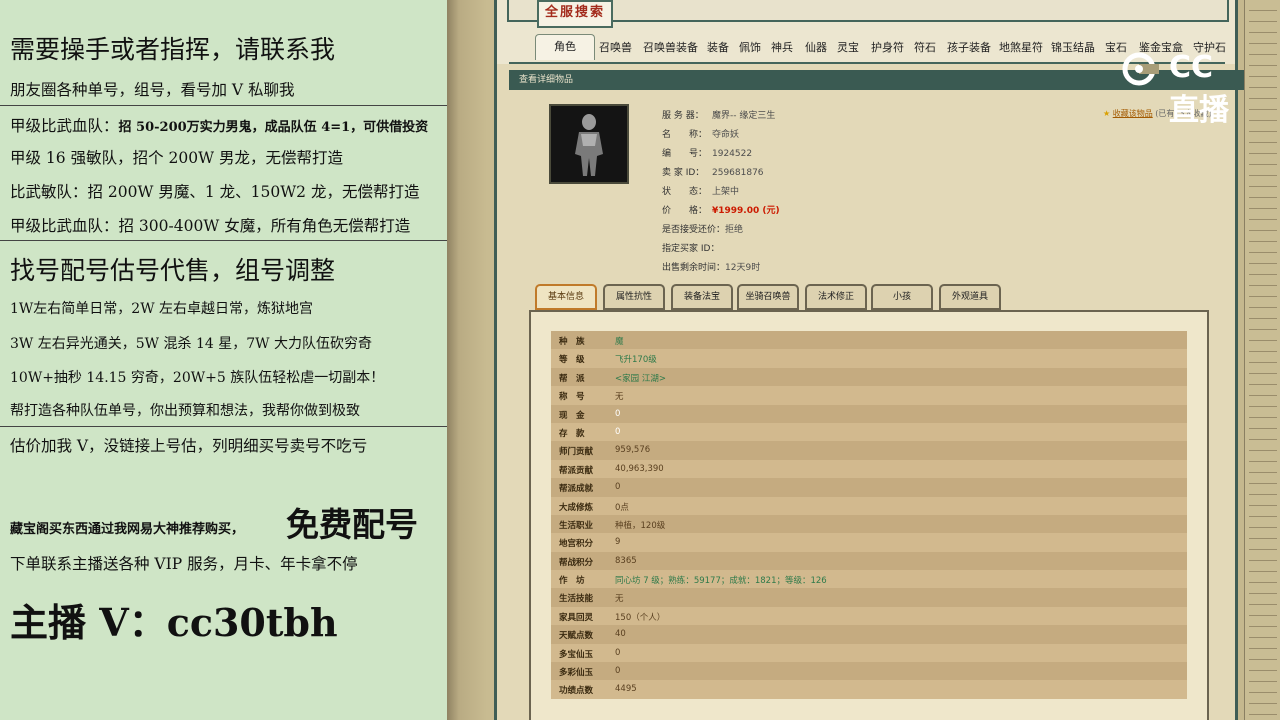 Image resolution: width=1280 pixels, height=720 pixels. I want to click on star-icon: ★, so click(1107, 113).